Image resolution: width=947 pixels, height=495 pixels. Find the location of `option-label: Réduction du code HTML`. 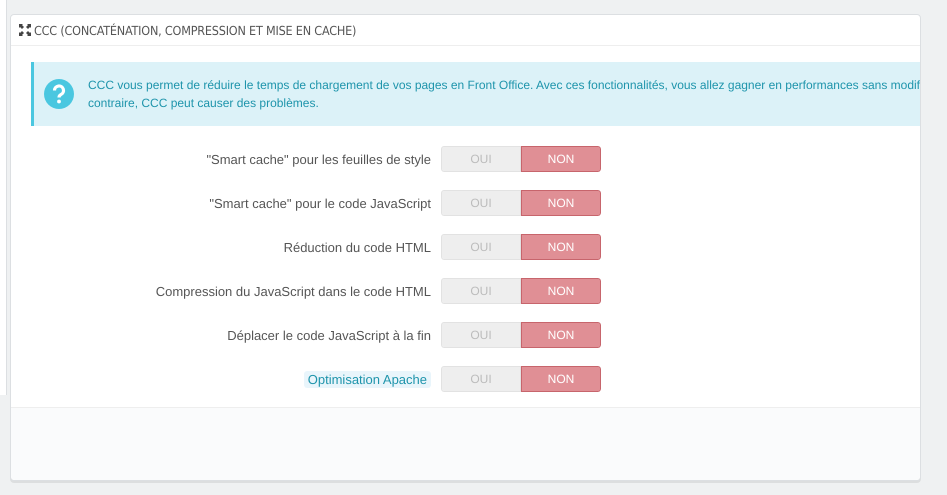

option-label: Réduction du code HTML is located at coordinates (357, 247).